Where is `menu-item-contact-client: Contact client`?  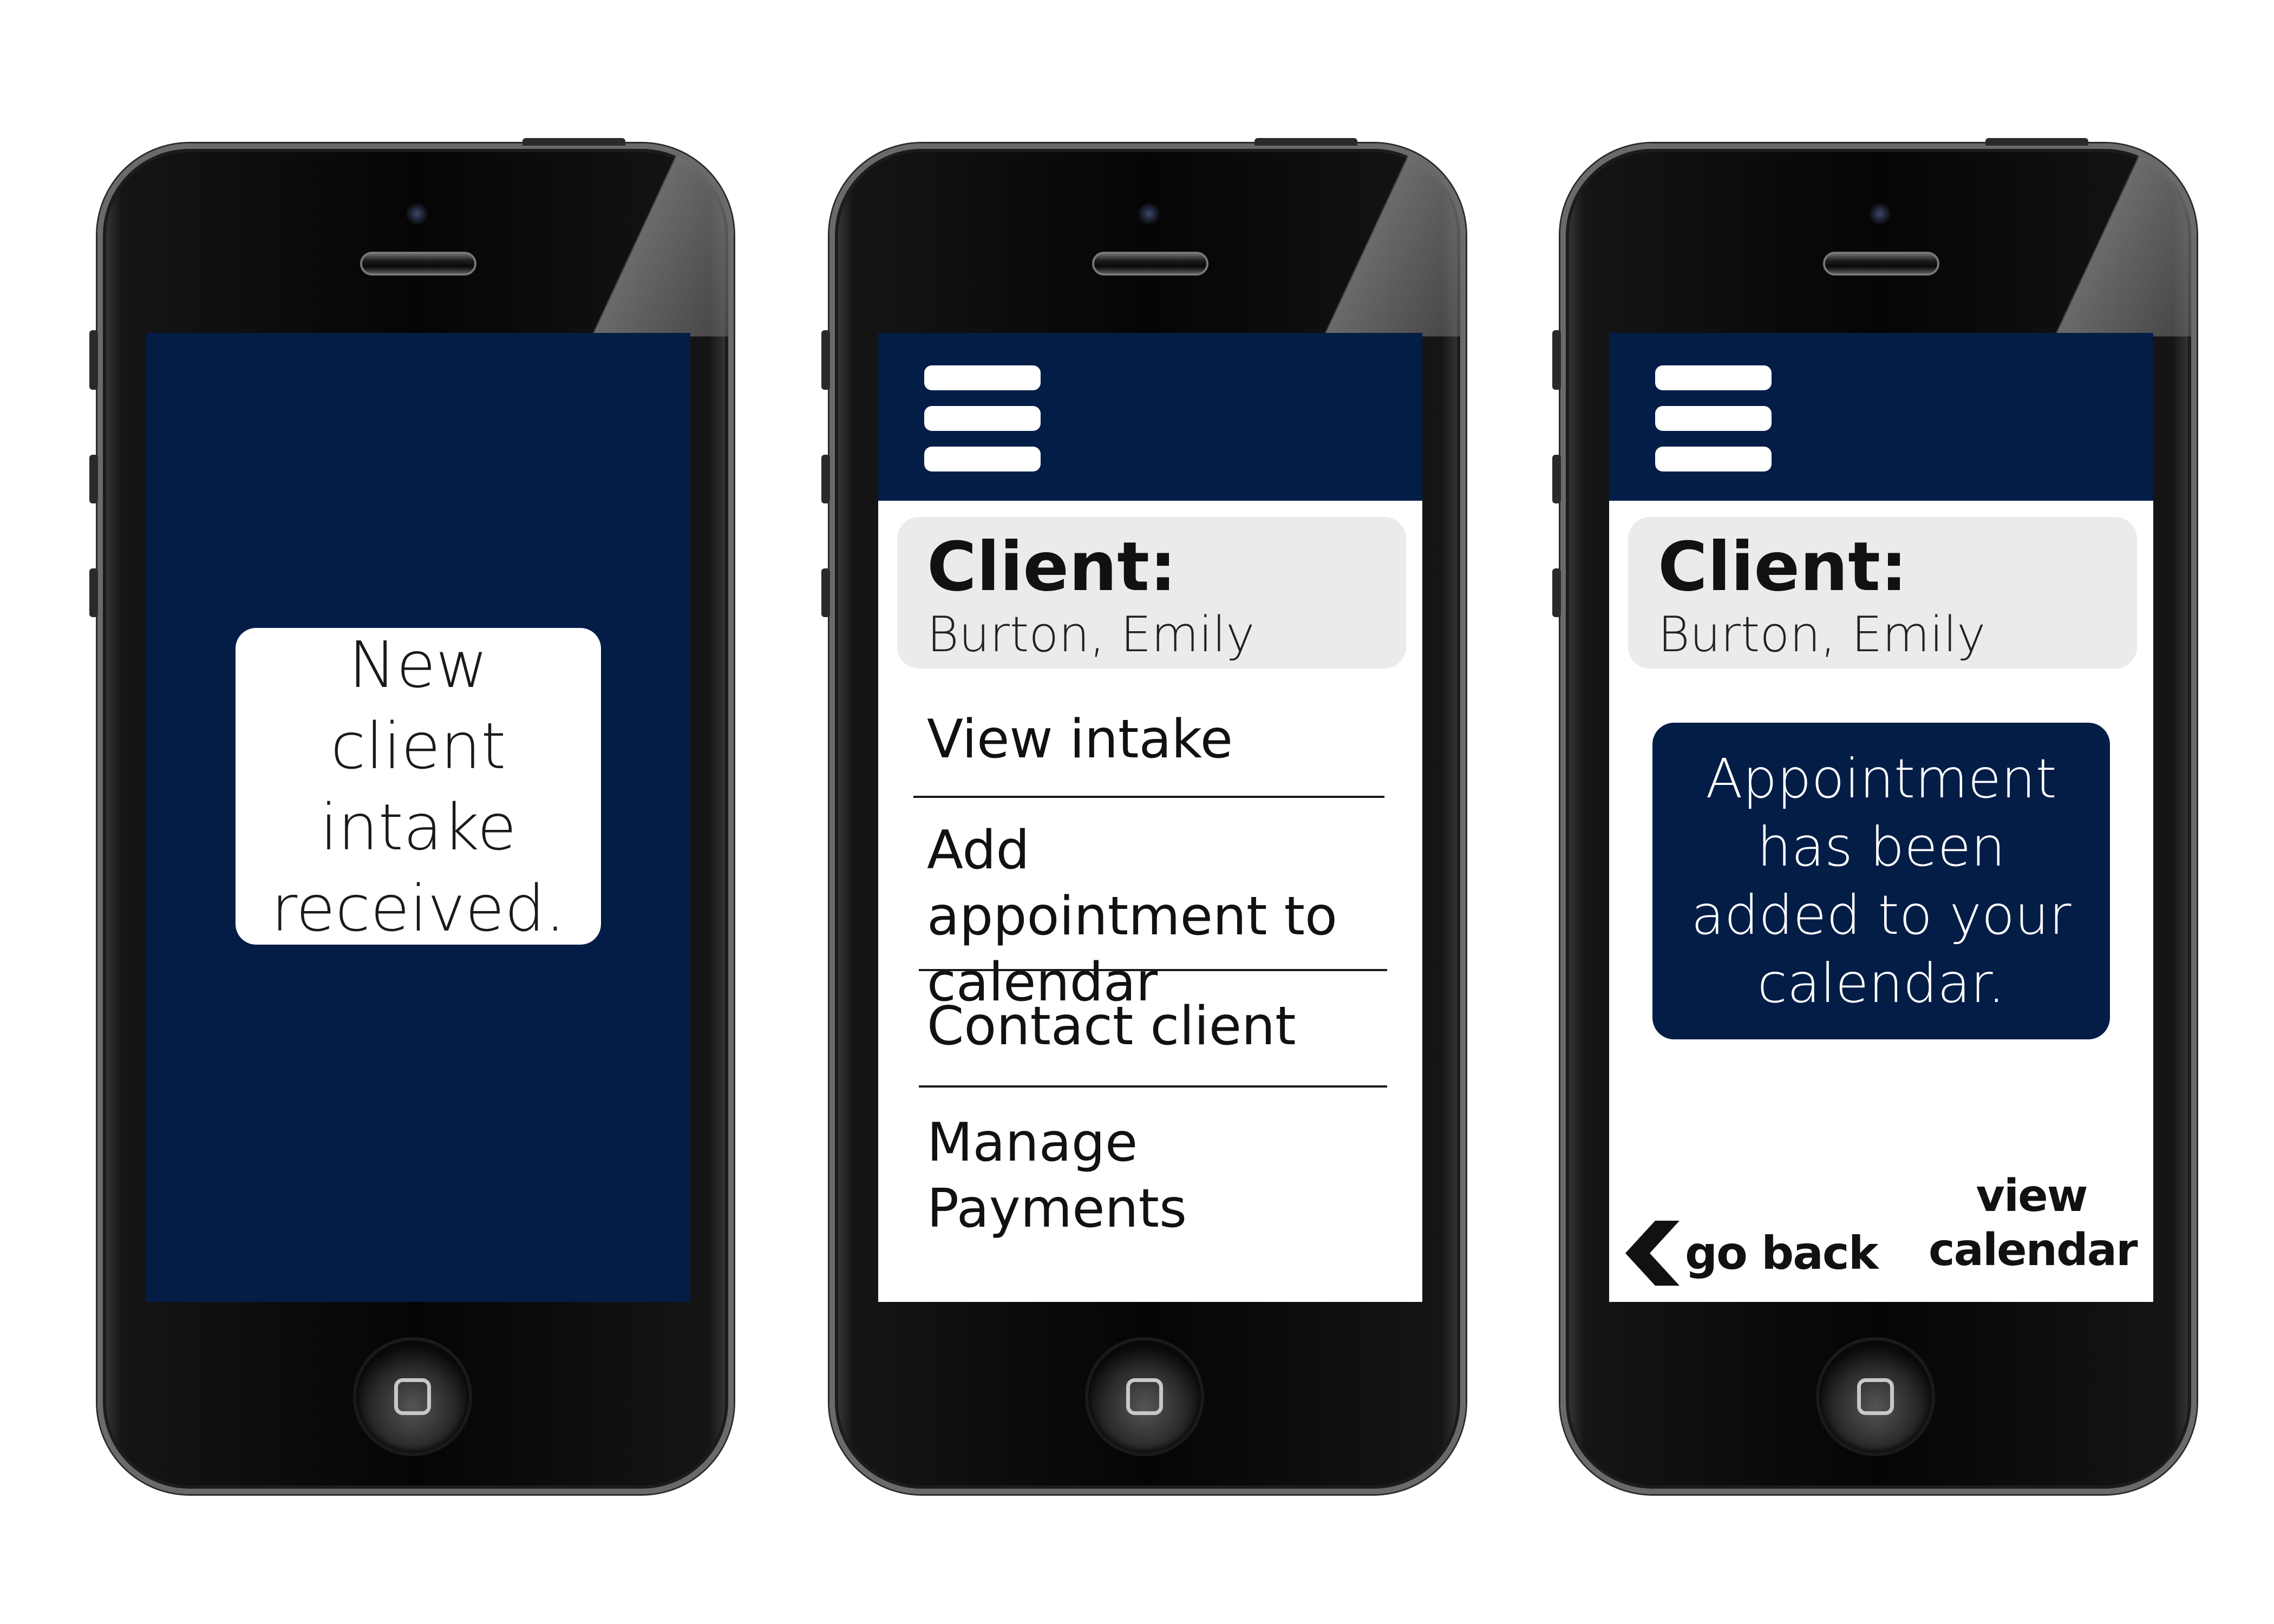 menu-item-contact-client: Contact client is located at coordinates (1160, 1026).